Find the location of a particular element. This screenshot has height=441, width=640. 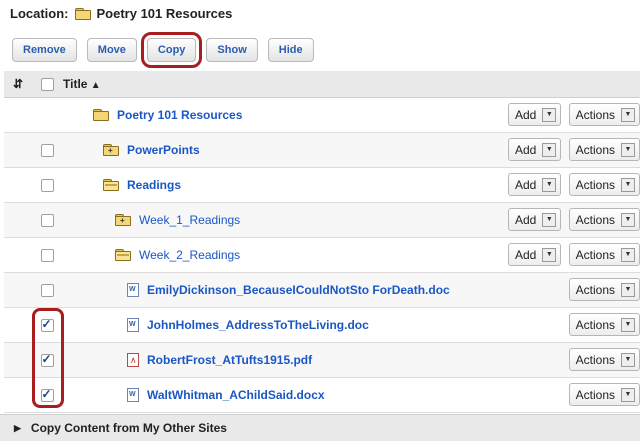

toolbar: Remove Move Copy Show Hide is located at coordinates (163, 50).